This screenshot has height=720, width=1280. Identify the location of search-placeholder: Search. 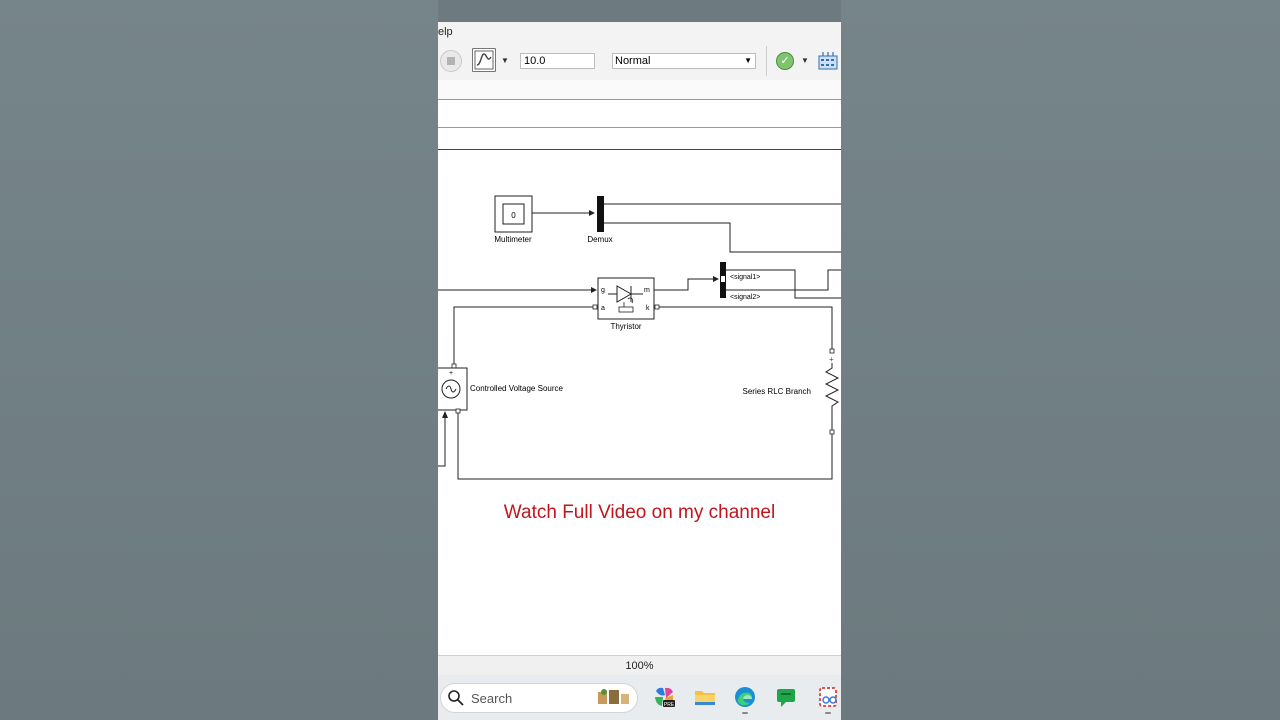
(492, 698).